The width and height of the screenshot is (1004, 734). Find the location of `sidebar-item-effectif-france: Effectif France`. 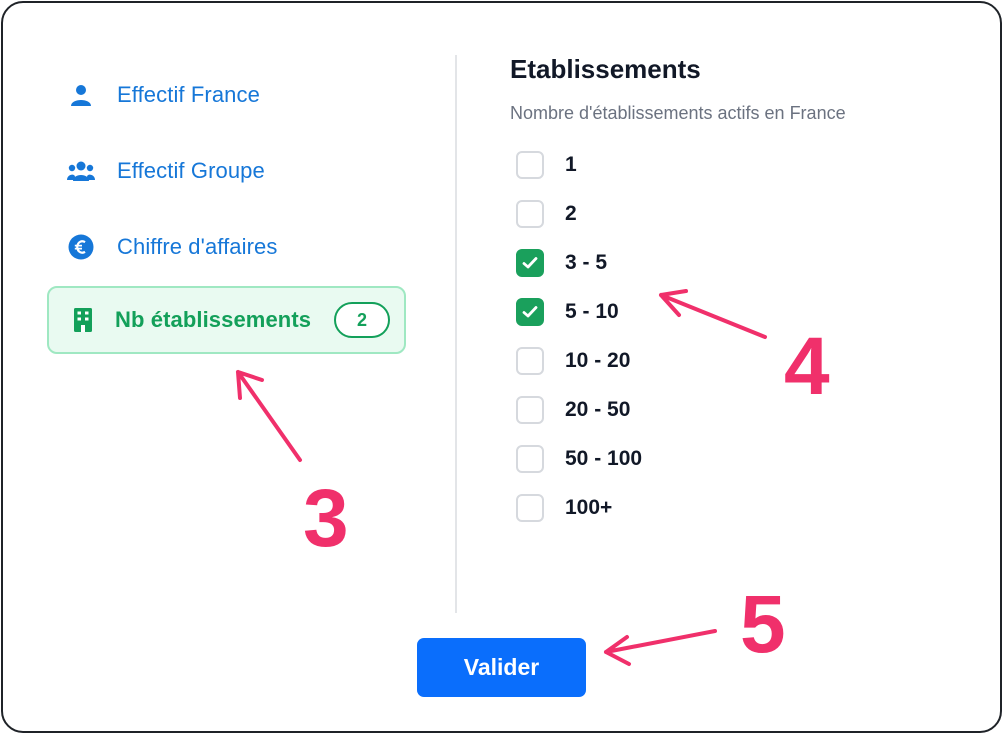

sidebar-item-effectif-france: Effectif France is located at coordinates (226, 95).